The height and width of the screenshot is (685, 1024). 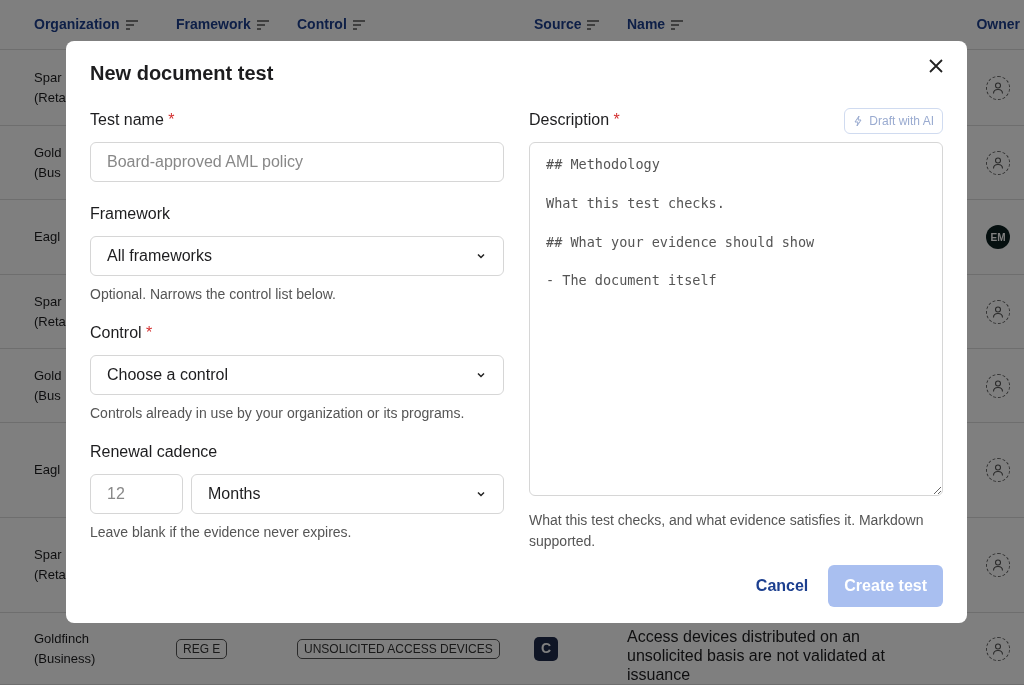 What do you see at coordinates (646, 24) in the screenshot?
I see `column-header: Name` at bounding box center [646, 24].